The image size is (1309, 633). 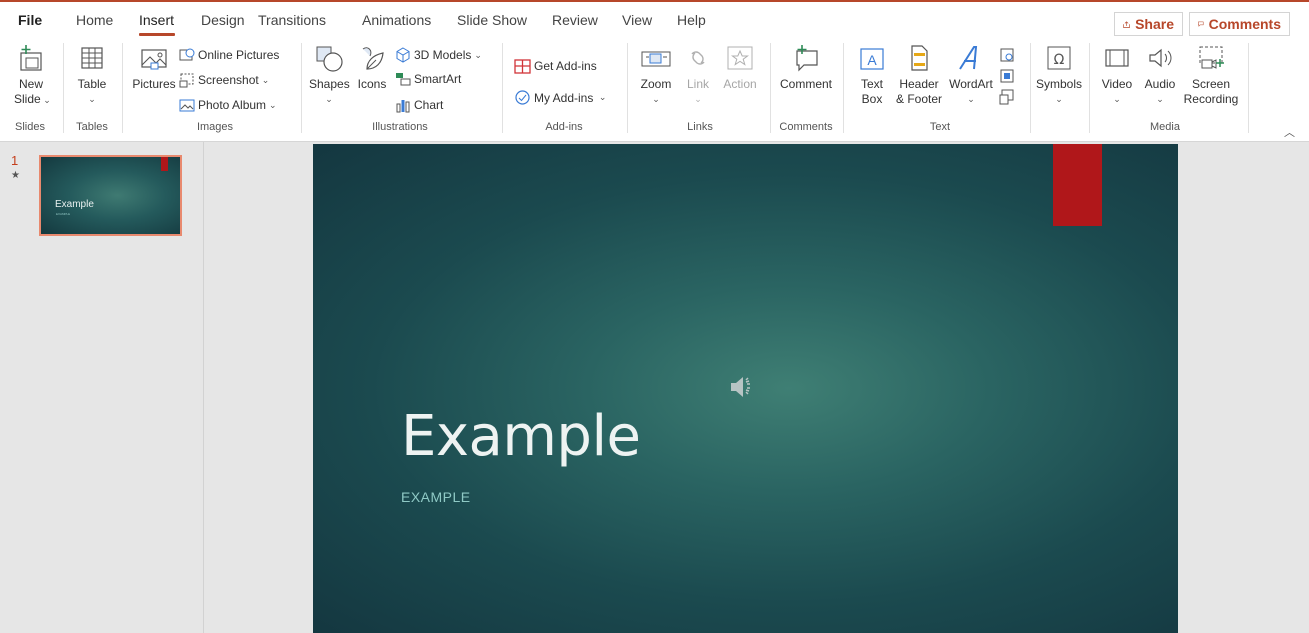 I want to click on smartart-button: SmartArt, so click(x=428, y=79).